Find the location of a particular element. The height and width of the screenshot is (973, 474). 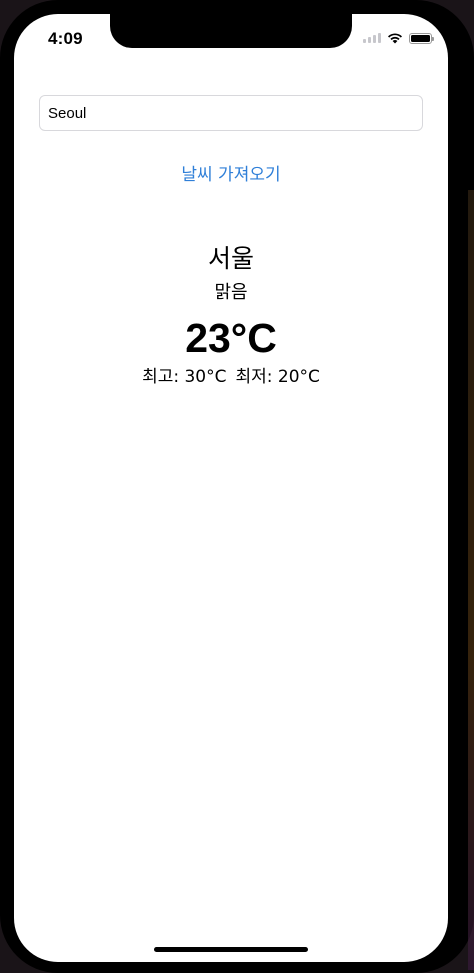

battery-icon is located at coordinates (421, 38).